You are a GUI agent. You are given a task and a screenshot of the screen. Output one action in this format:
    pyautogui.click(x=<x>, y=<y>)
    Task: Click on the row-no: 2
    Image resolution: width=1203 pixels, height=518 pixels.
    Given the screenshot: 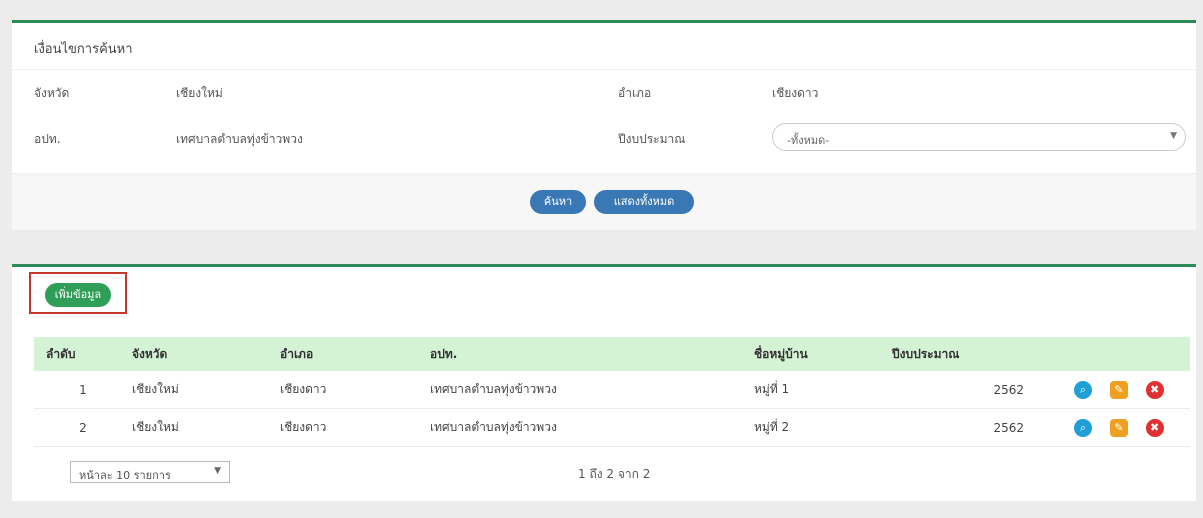 What is the action you would take?
    pyautogui.click(x=77, y=427)
    